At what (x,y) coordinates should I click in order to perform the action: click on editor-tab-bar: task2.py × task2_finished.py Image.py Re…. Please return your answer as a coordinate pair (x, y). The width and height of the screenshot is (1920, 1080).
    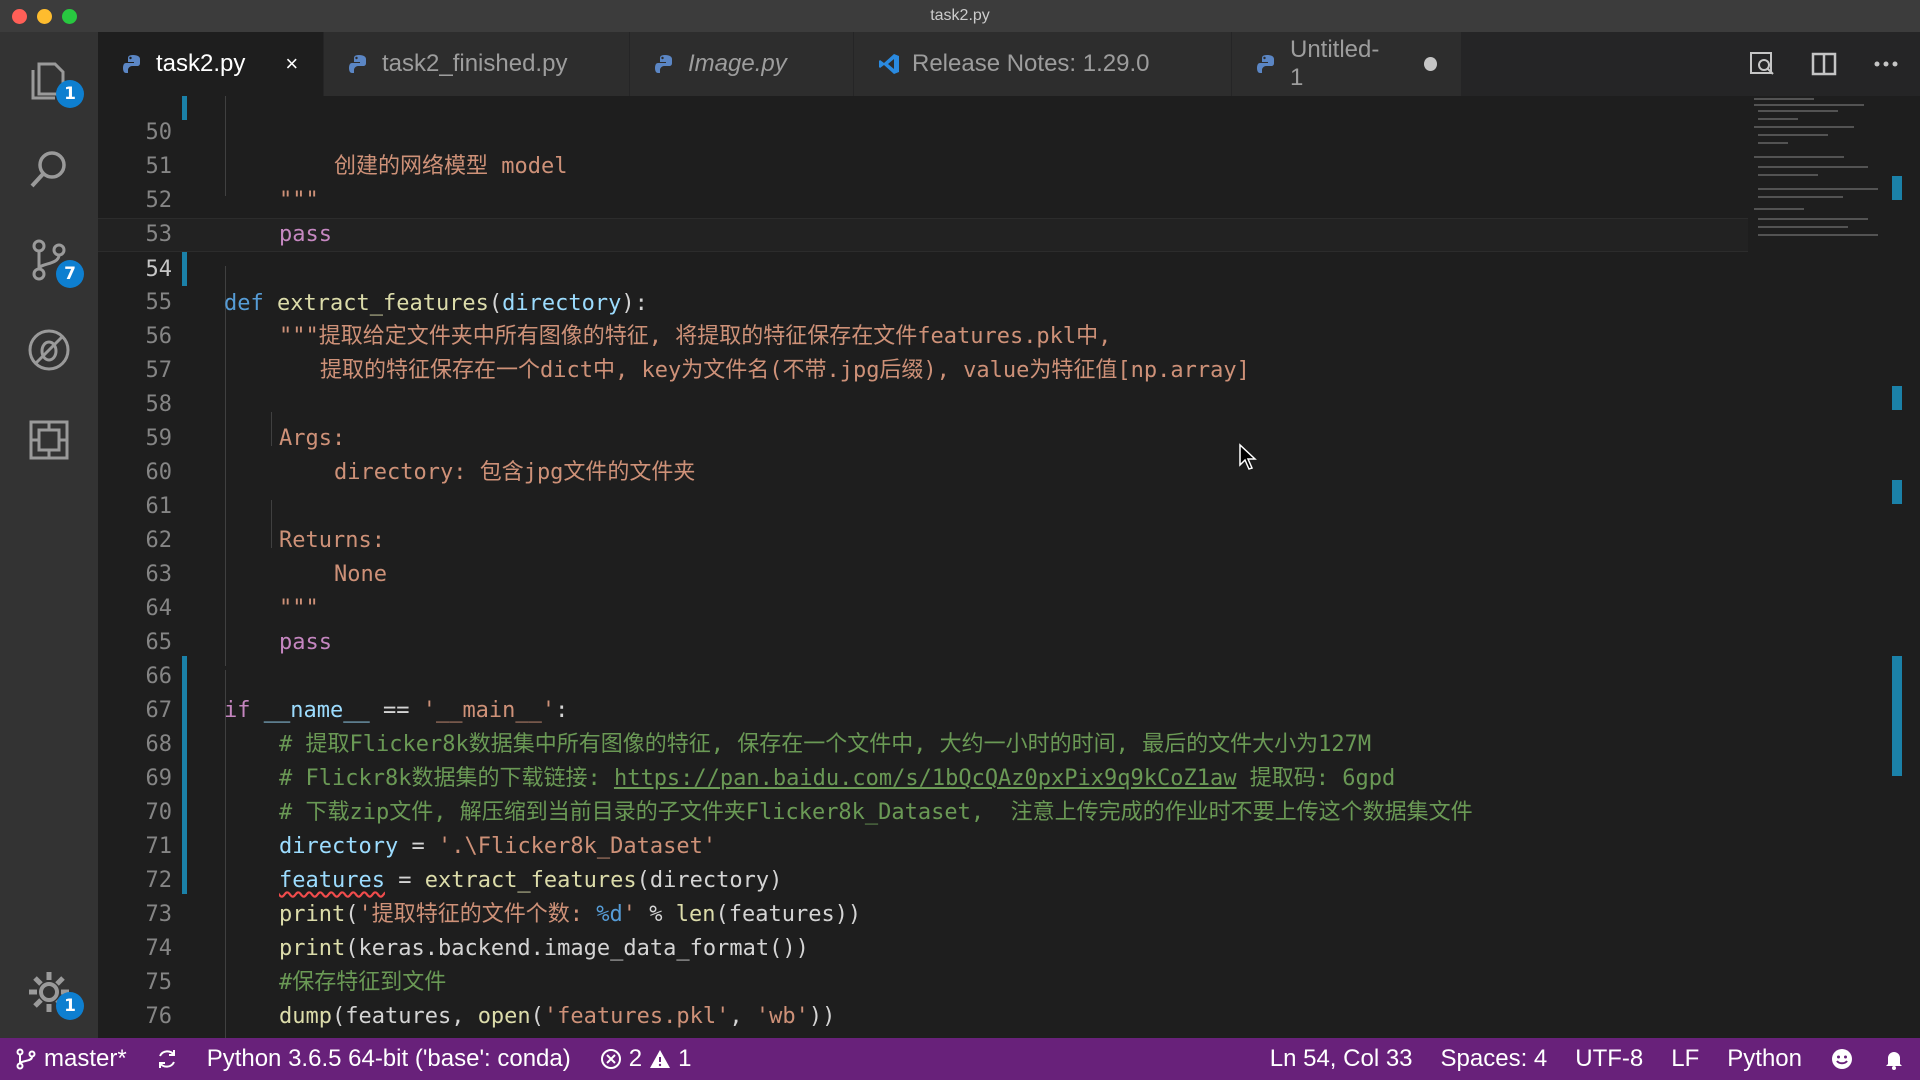
    Looking at the image, I should click on (1009, 64).